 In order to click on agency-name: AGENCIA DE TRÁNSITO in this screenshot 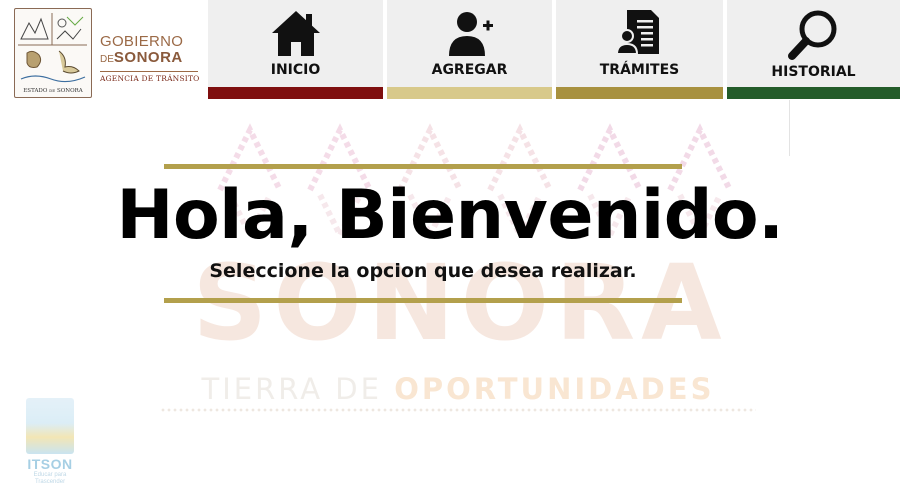, I will do `click(150, 78)`.